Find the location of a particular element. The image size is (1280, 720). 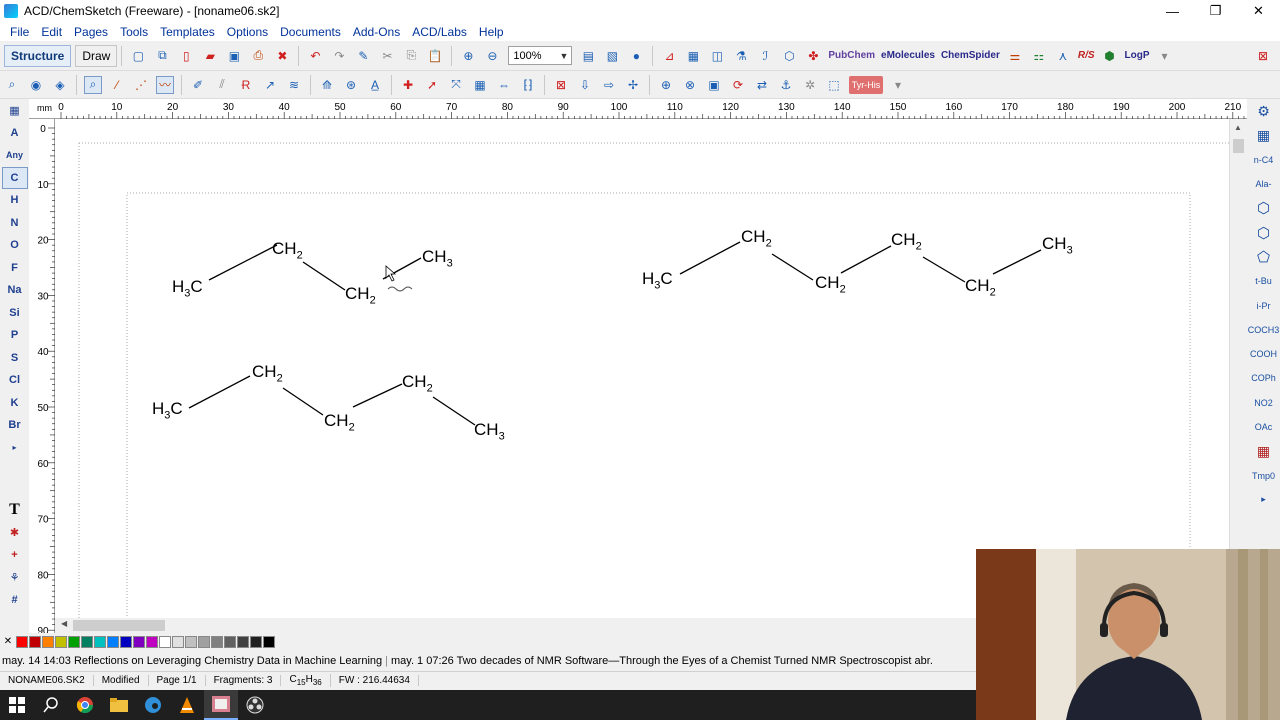

template-n-c4-button: n-C4 is located at coordinates (1264, 160).